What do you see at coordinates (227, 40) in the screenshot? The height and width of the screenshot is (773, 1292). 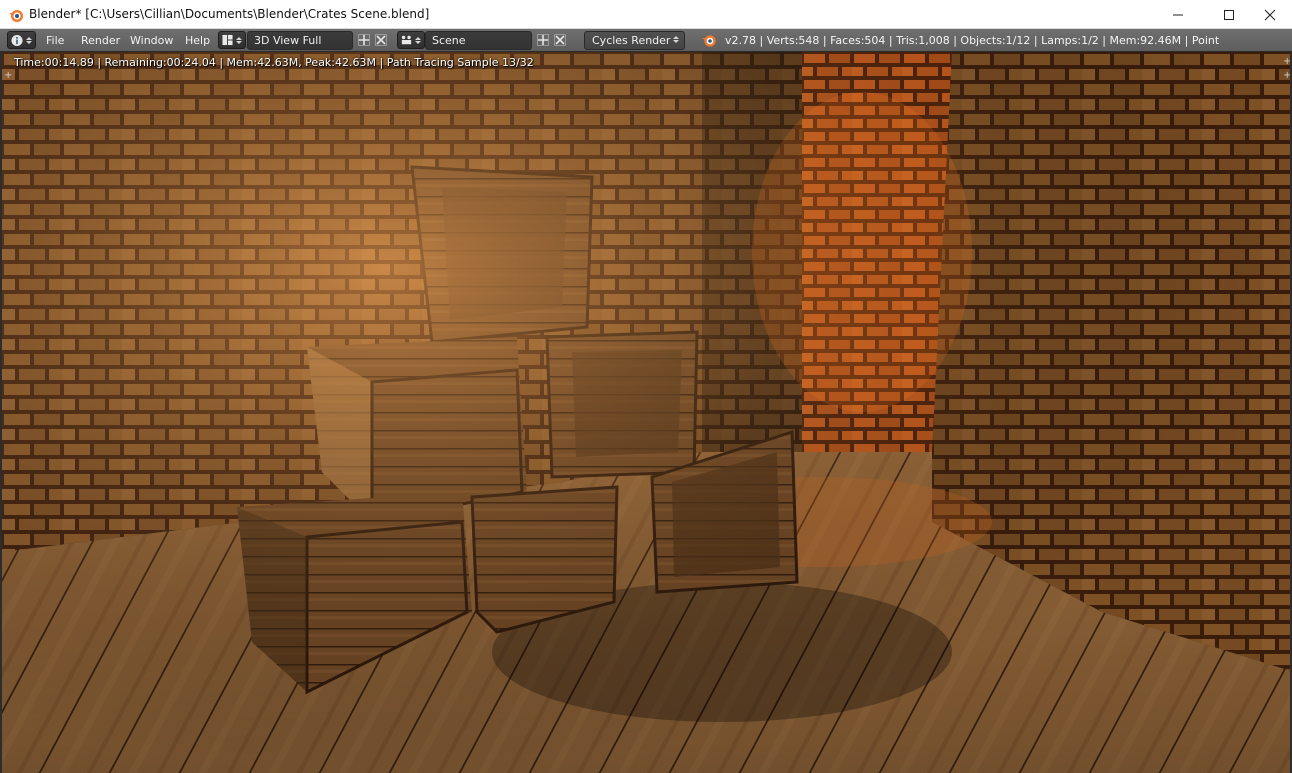 I see `layout-grid-icon` at bounding box center [227, 40].